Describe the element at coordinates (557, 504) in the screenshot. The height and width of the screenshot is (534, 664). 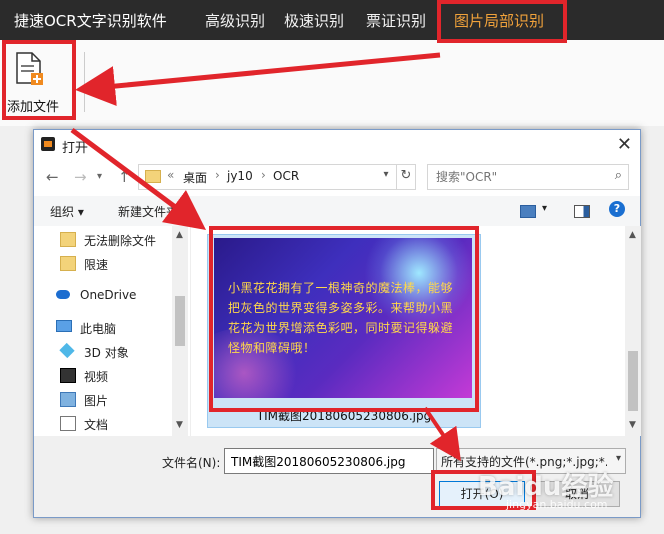
I see `watermark-url: jingyan.baidu.com` at that location.